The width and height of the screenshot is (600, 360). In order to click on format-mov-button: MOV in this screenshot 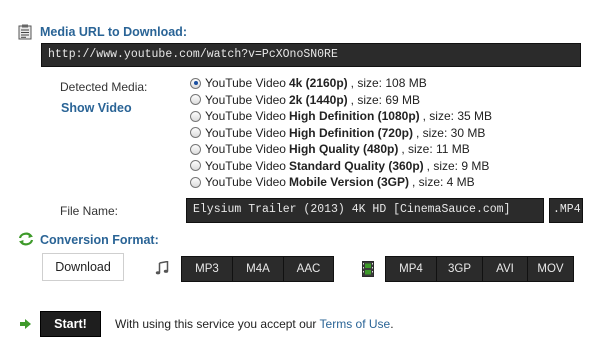, I will do `click(550, 269)`.